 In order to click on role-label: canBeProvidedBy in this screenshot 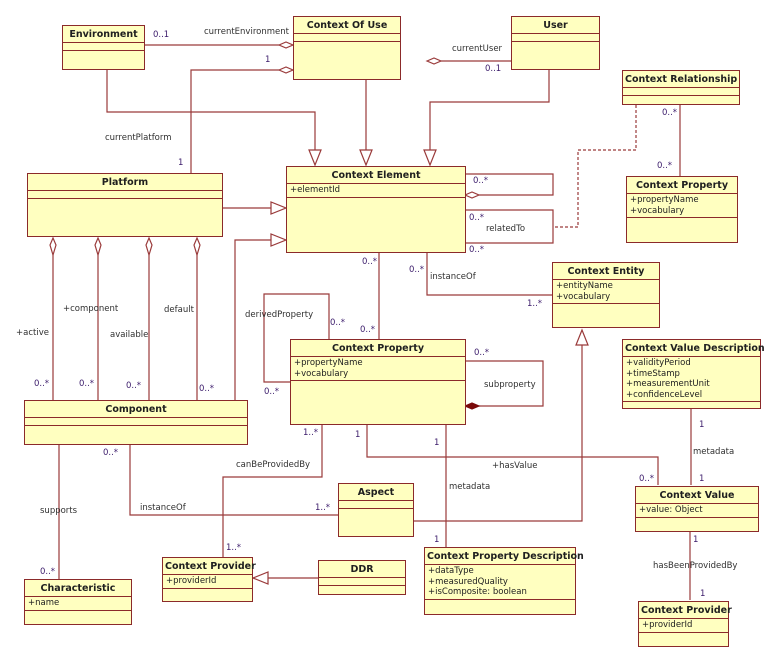, I will do `click(273, 465)`.